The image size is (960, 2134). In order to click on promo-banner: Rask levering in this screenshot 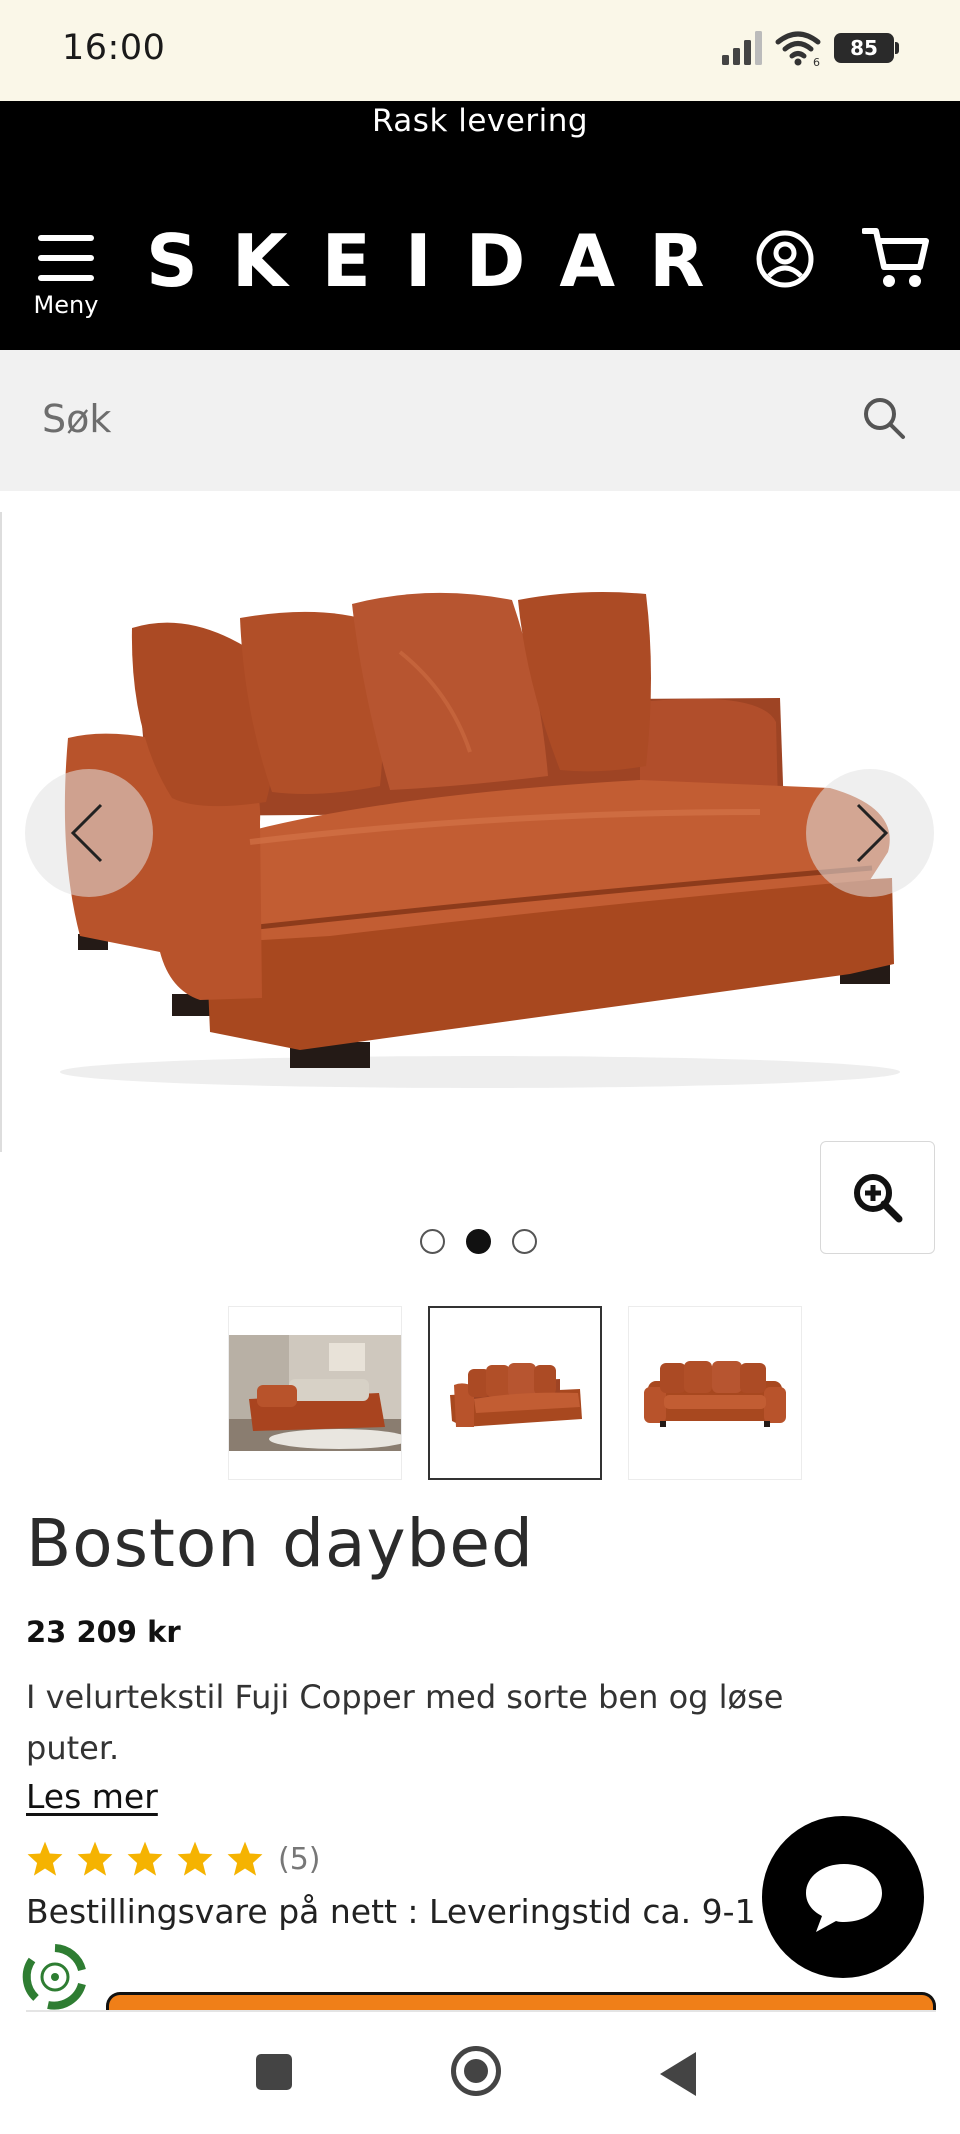, I will do `click(480, 121)`.